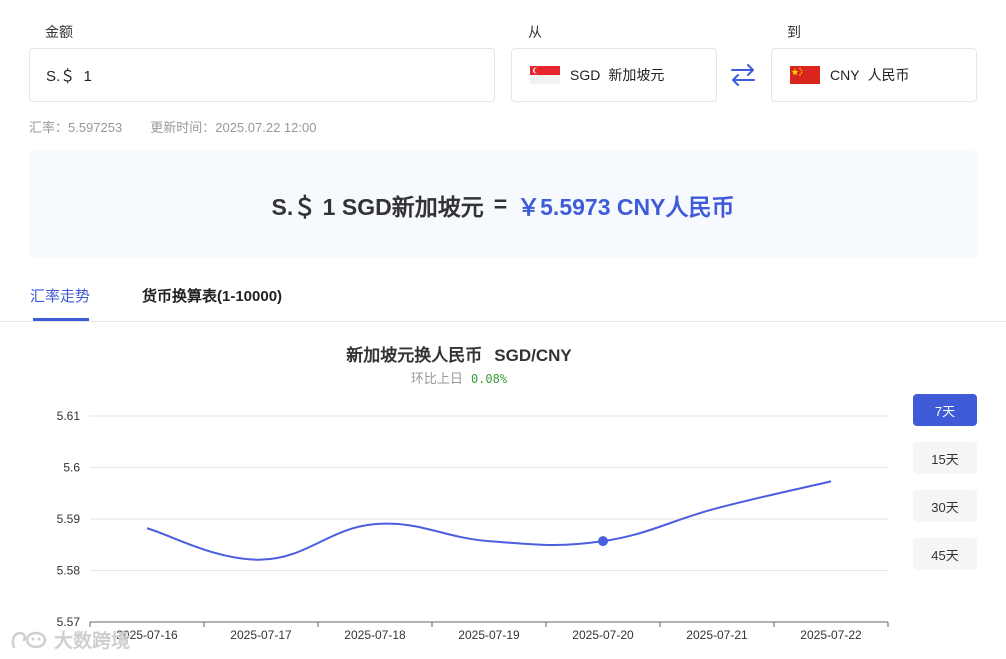  Describe the element at coordinates (261, 635) in the screenshot. I see `x-tick-label: 2025-07-17` at that location.